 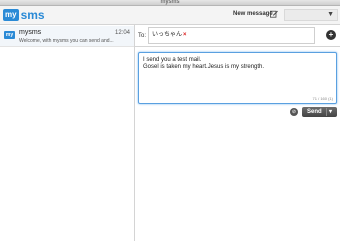 I want to click on mysms-logo: my sms, so click(x=24, y=15).